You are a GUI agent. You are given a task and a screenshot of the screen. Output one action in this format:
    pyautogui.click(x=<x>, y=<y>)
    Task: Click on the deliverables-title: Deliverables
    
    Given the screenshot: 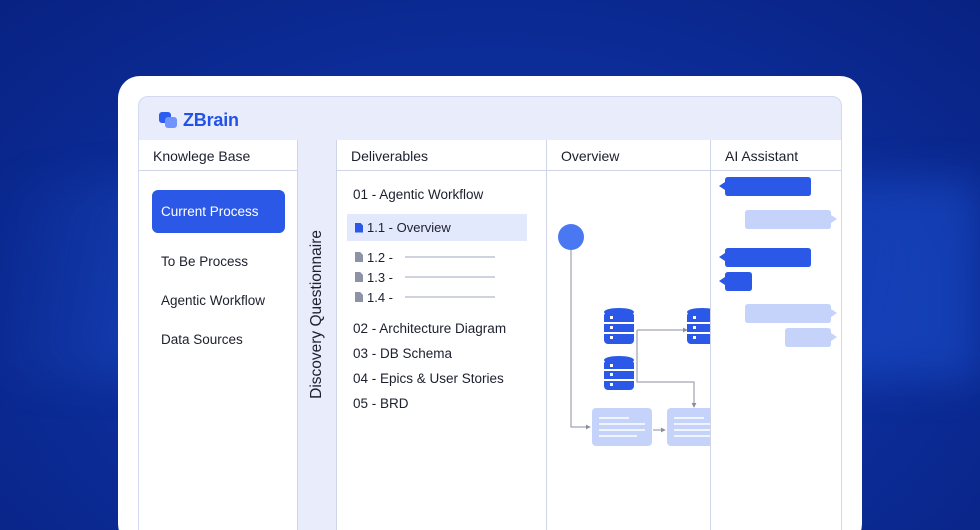 What is the action you would take?
    pyautogui.click(x=441, y=155)
    